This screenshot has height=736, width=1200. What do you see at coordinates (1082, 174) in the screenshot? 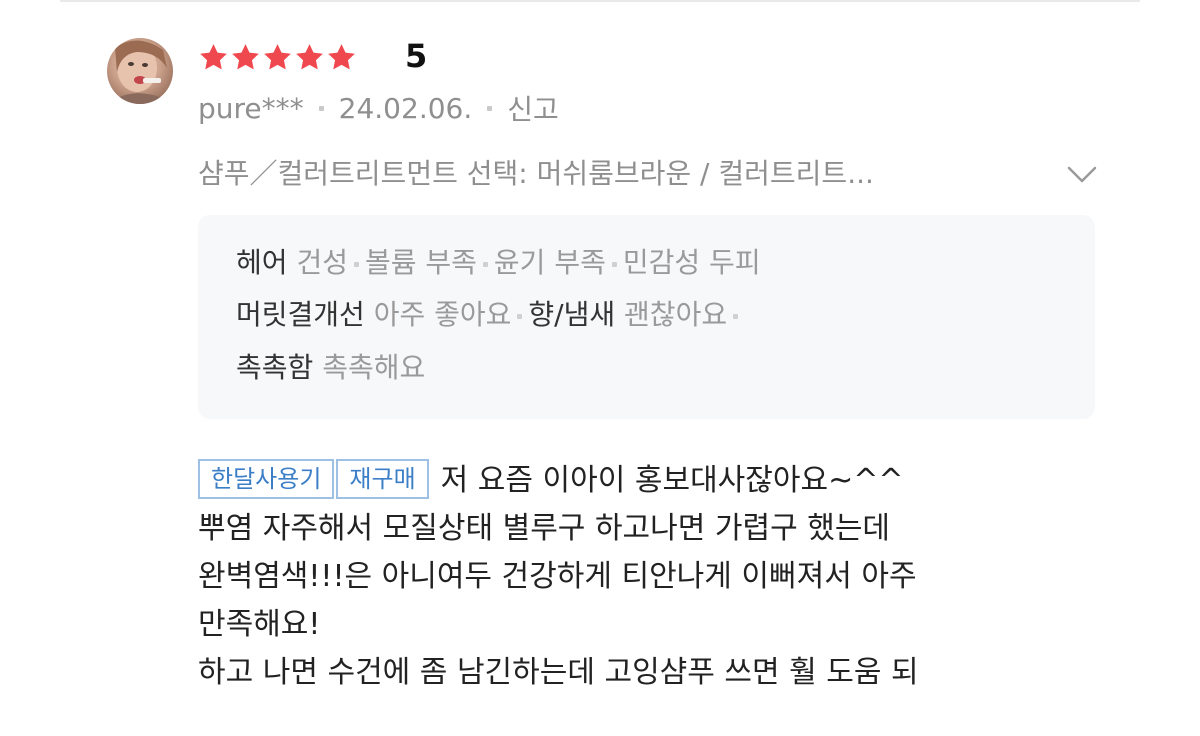
I see `chevron-down-icon` at bounding box center [1082, 174].